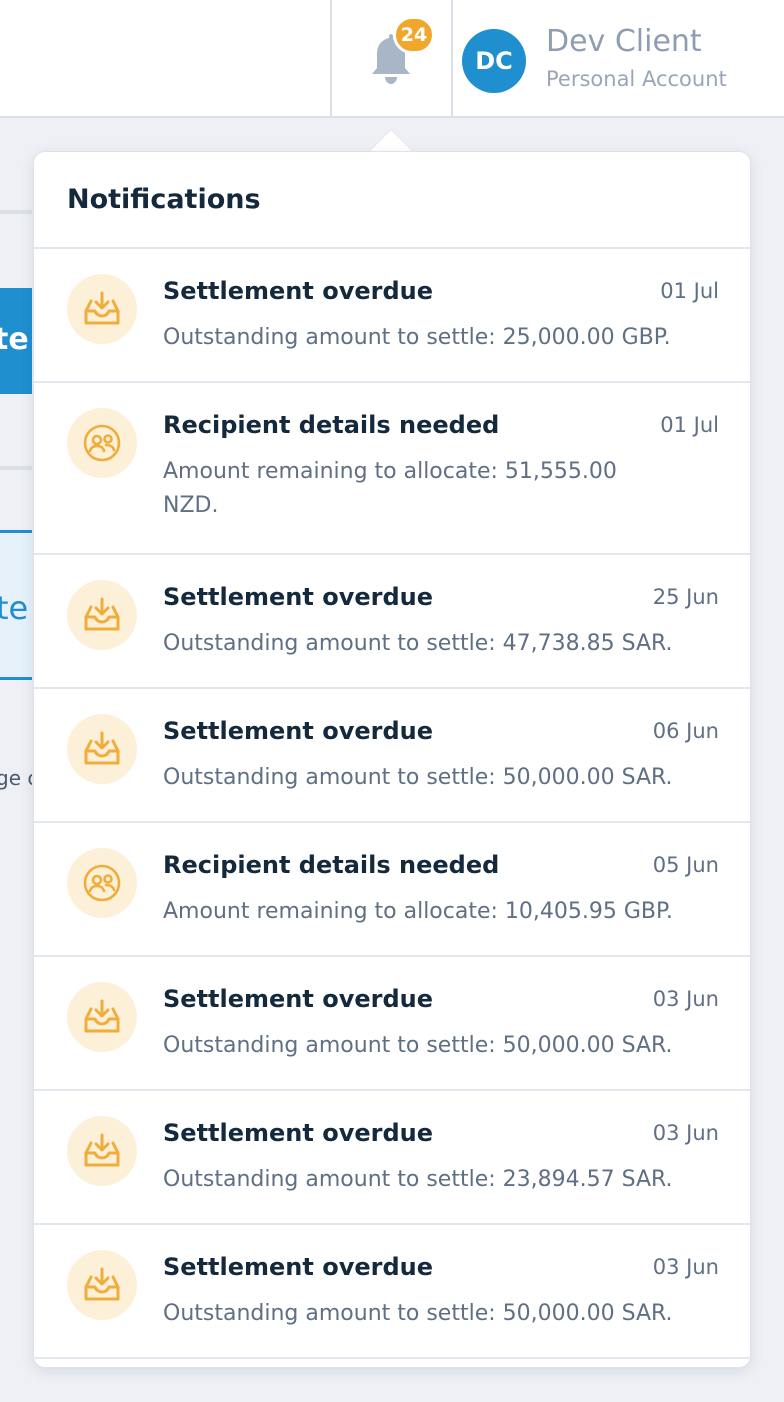 This screenshot has height=1402, width=784. I want to click on top-header: 24 DC Dev Client Personal Account, so click(392, 59).